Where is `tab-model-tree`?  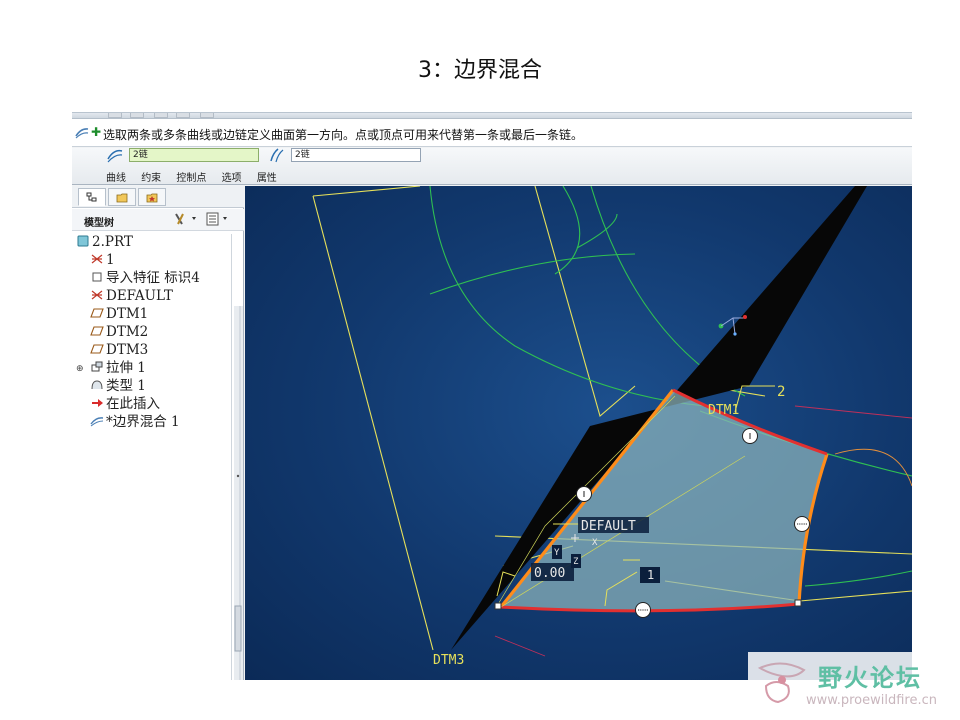
tab-model-tree is located at coordinates (92, 197).